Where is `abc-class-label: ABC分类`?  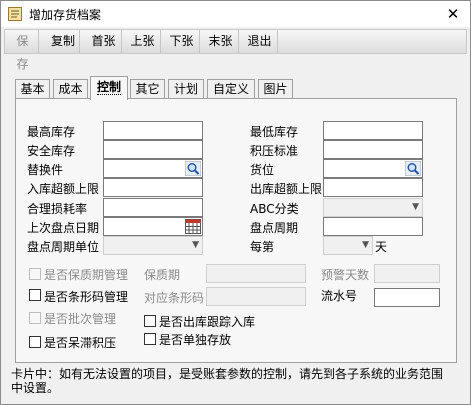
abc-class-label: ABC分类 is located at coordinates (274, 209).